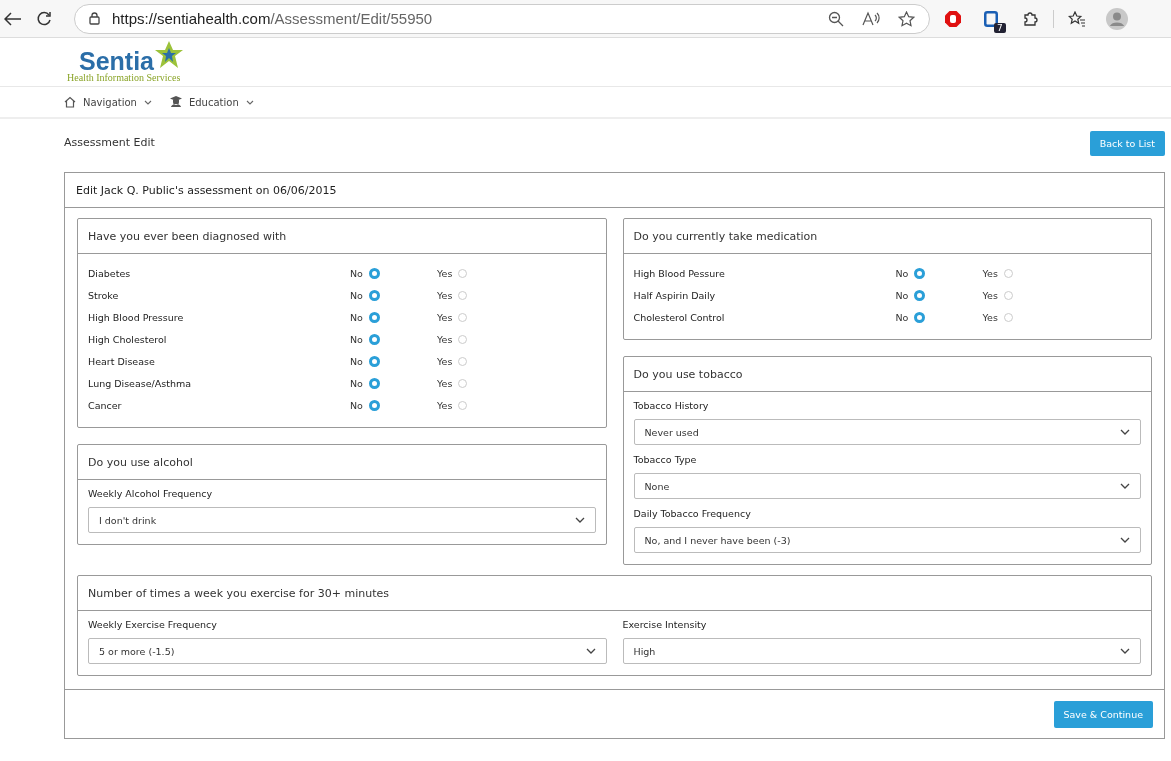  I want to click on field-label: Tobacco Type, so click(665, 459).